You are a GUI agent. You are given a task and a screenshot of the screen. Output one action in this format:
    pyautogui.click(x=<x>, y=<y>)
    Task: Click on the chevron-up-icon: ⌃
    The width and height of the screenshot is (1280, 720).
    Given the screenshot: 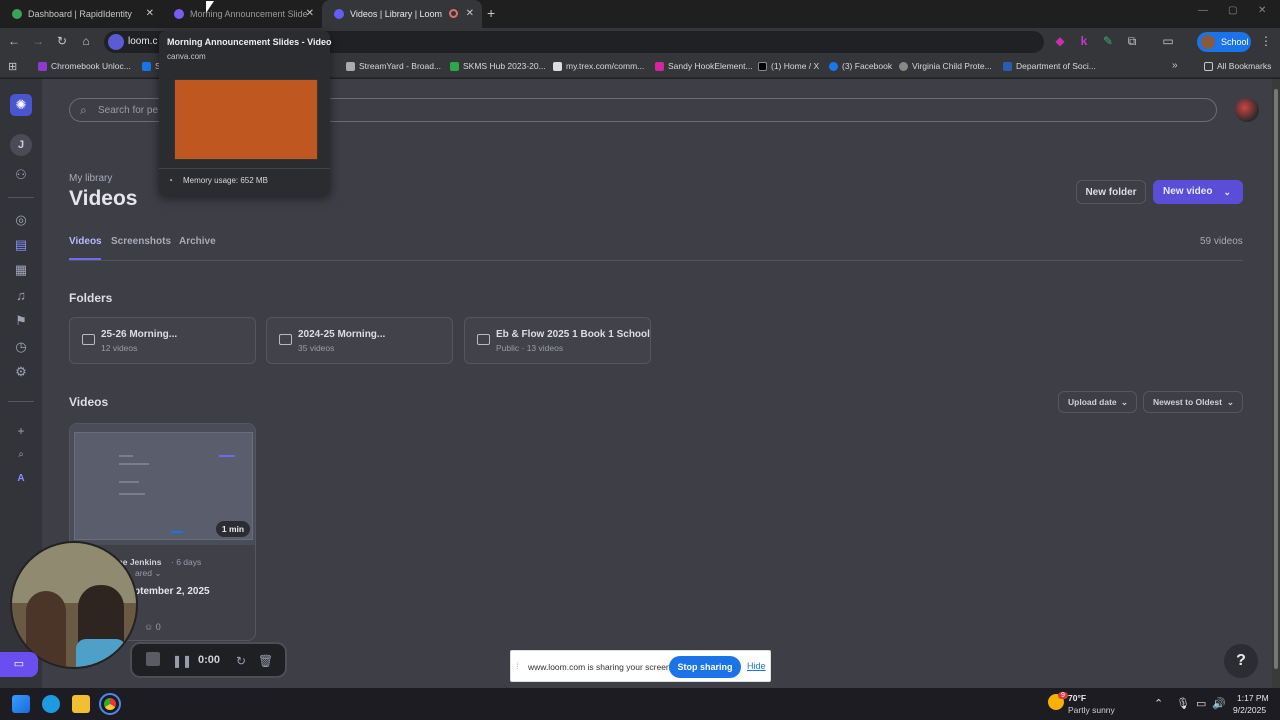 What is the action you would take?
    pyautogui.click(x=1158, y=703)
    